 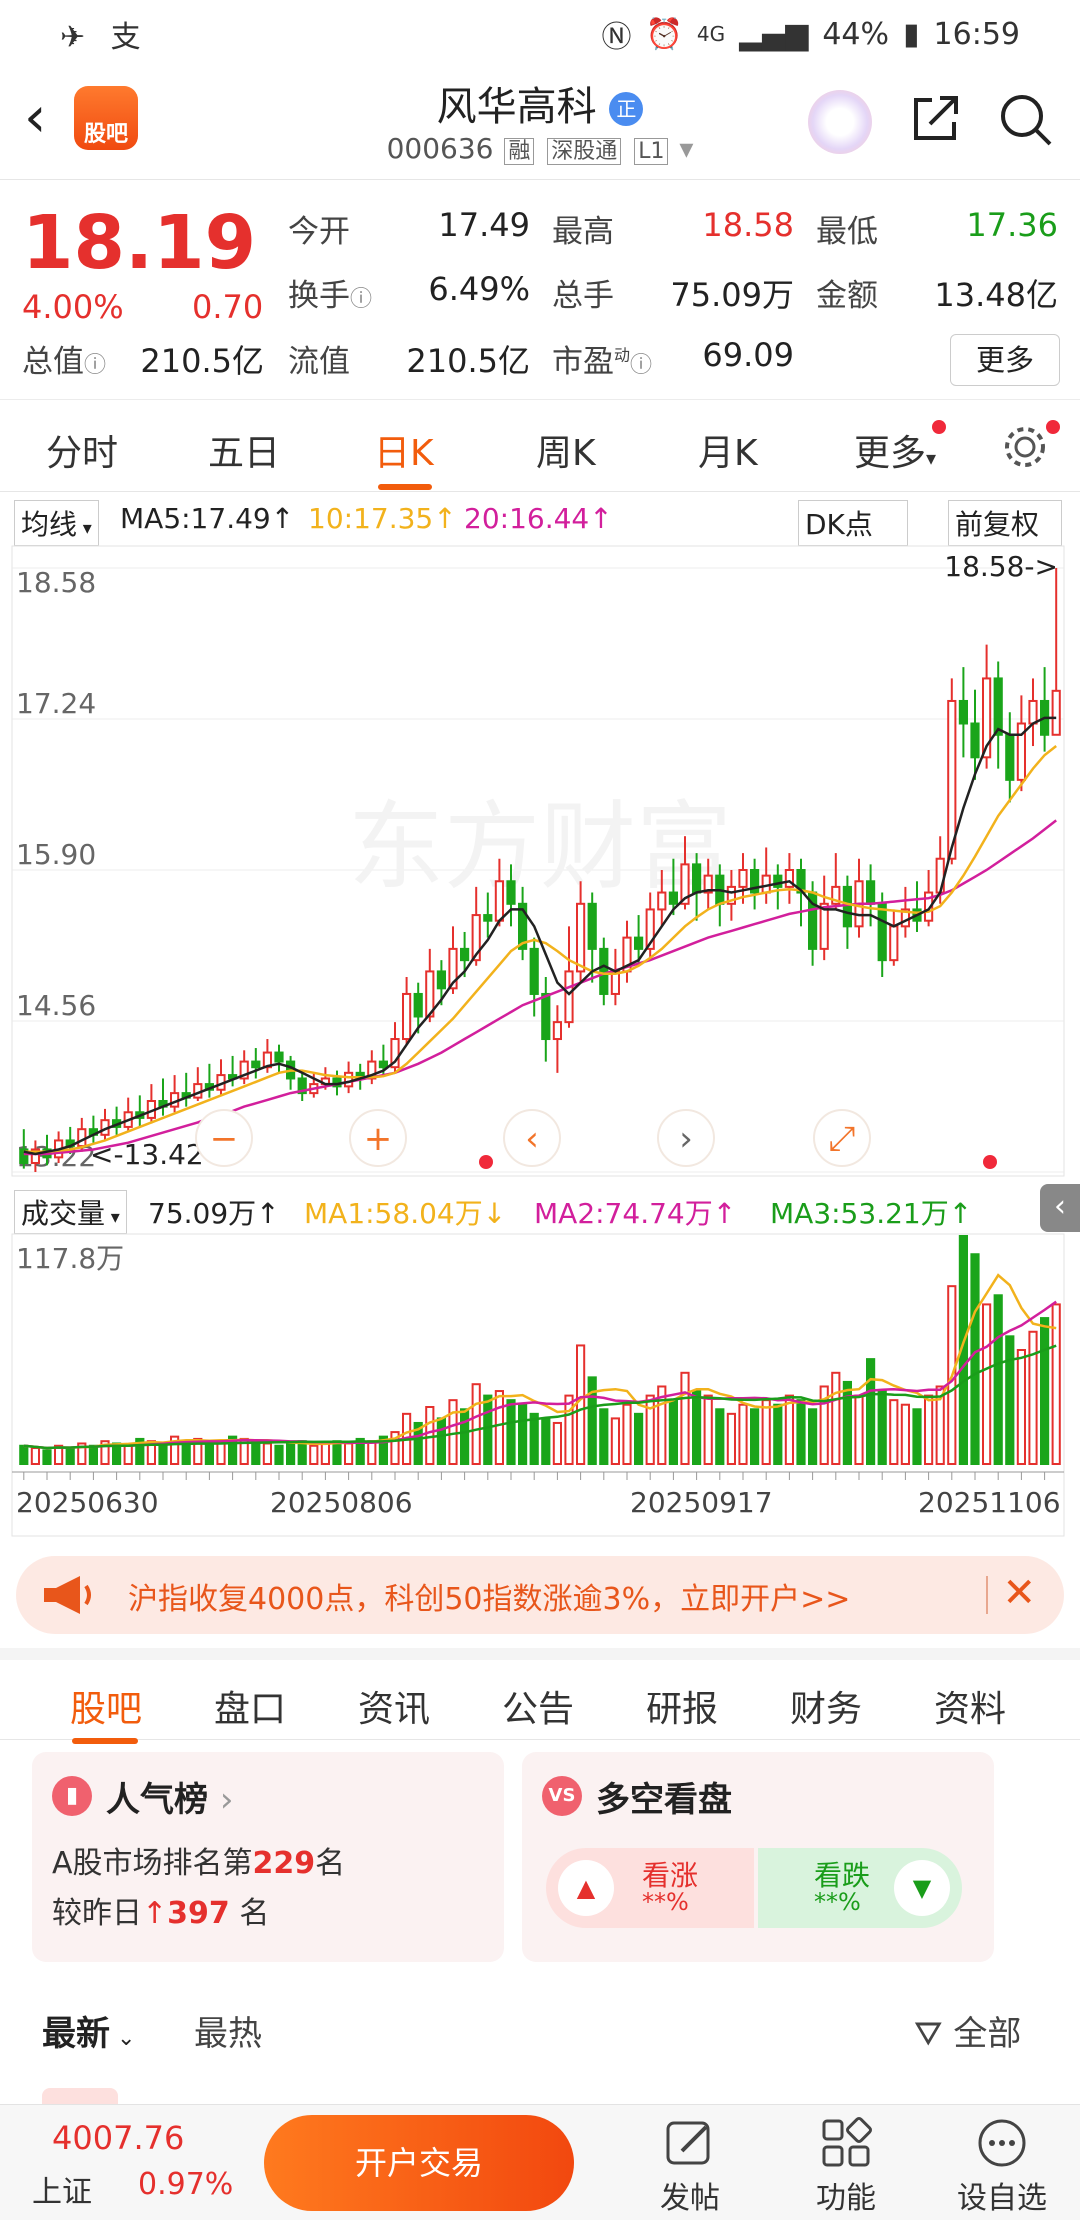 I want to click on sentiment-card: VS 多空看盘 ▲ 看涨 **% 看跌 **% ▼, so click(x=758, y=1857).